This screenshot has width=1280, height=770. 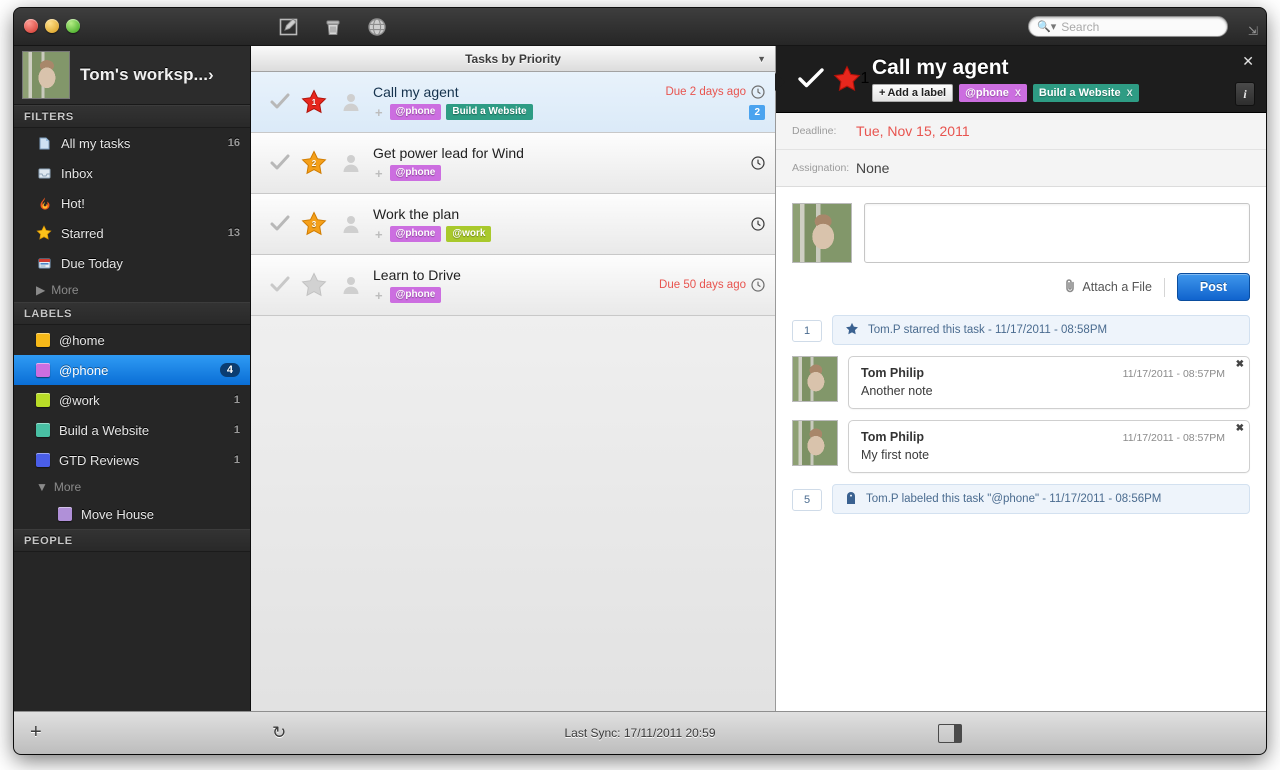 I want to click on labels-more-label: More, so click(x=67, y=487).